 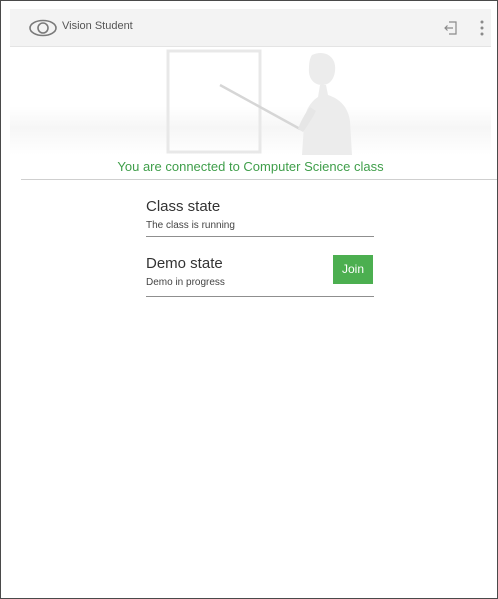 What do you see at coordinates (97, 26) in the screenshot?
I see `app-title: Vision Student` at bounding box center [97, 26].